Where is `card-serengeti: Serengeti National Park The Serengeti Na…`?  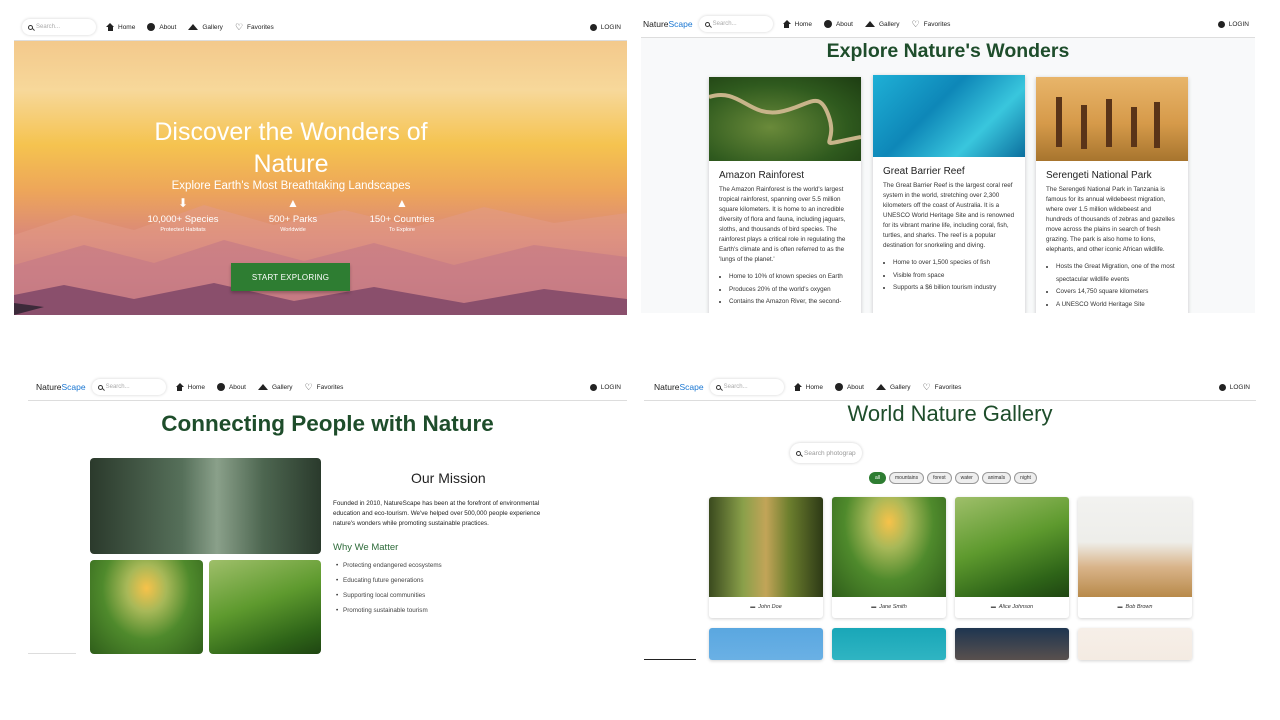
card-serengeti: Serengeti National Park The Serengeti Na… is located at coordinates (1112, 195).